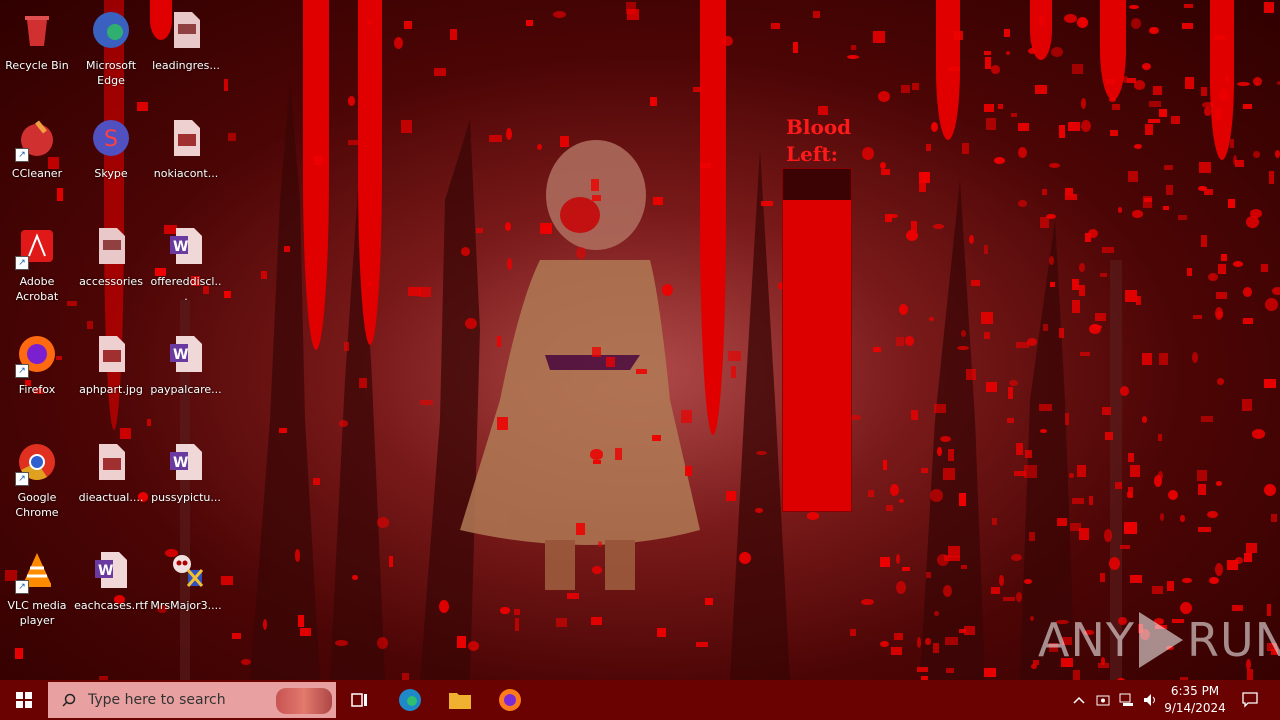  What do you see at coordinates (410, 700) in the screenshot?
I see `taskbar-edge` at bounding box center [410, 700].